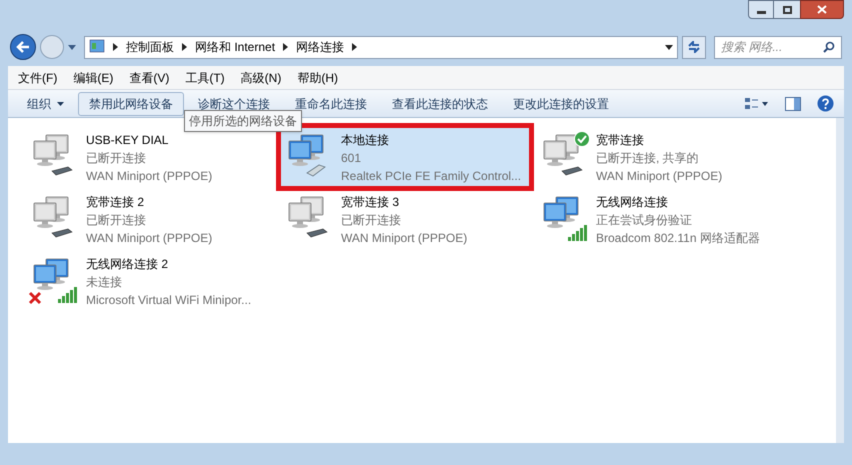  What do you see at coordinates (632, 202) in the screenshot?
I see `connection-name: 无线网络连接` at bounding box center [632, 202].